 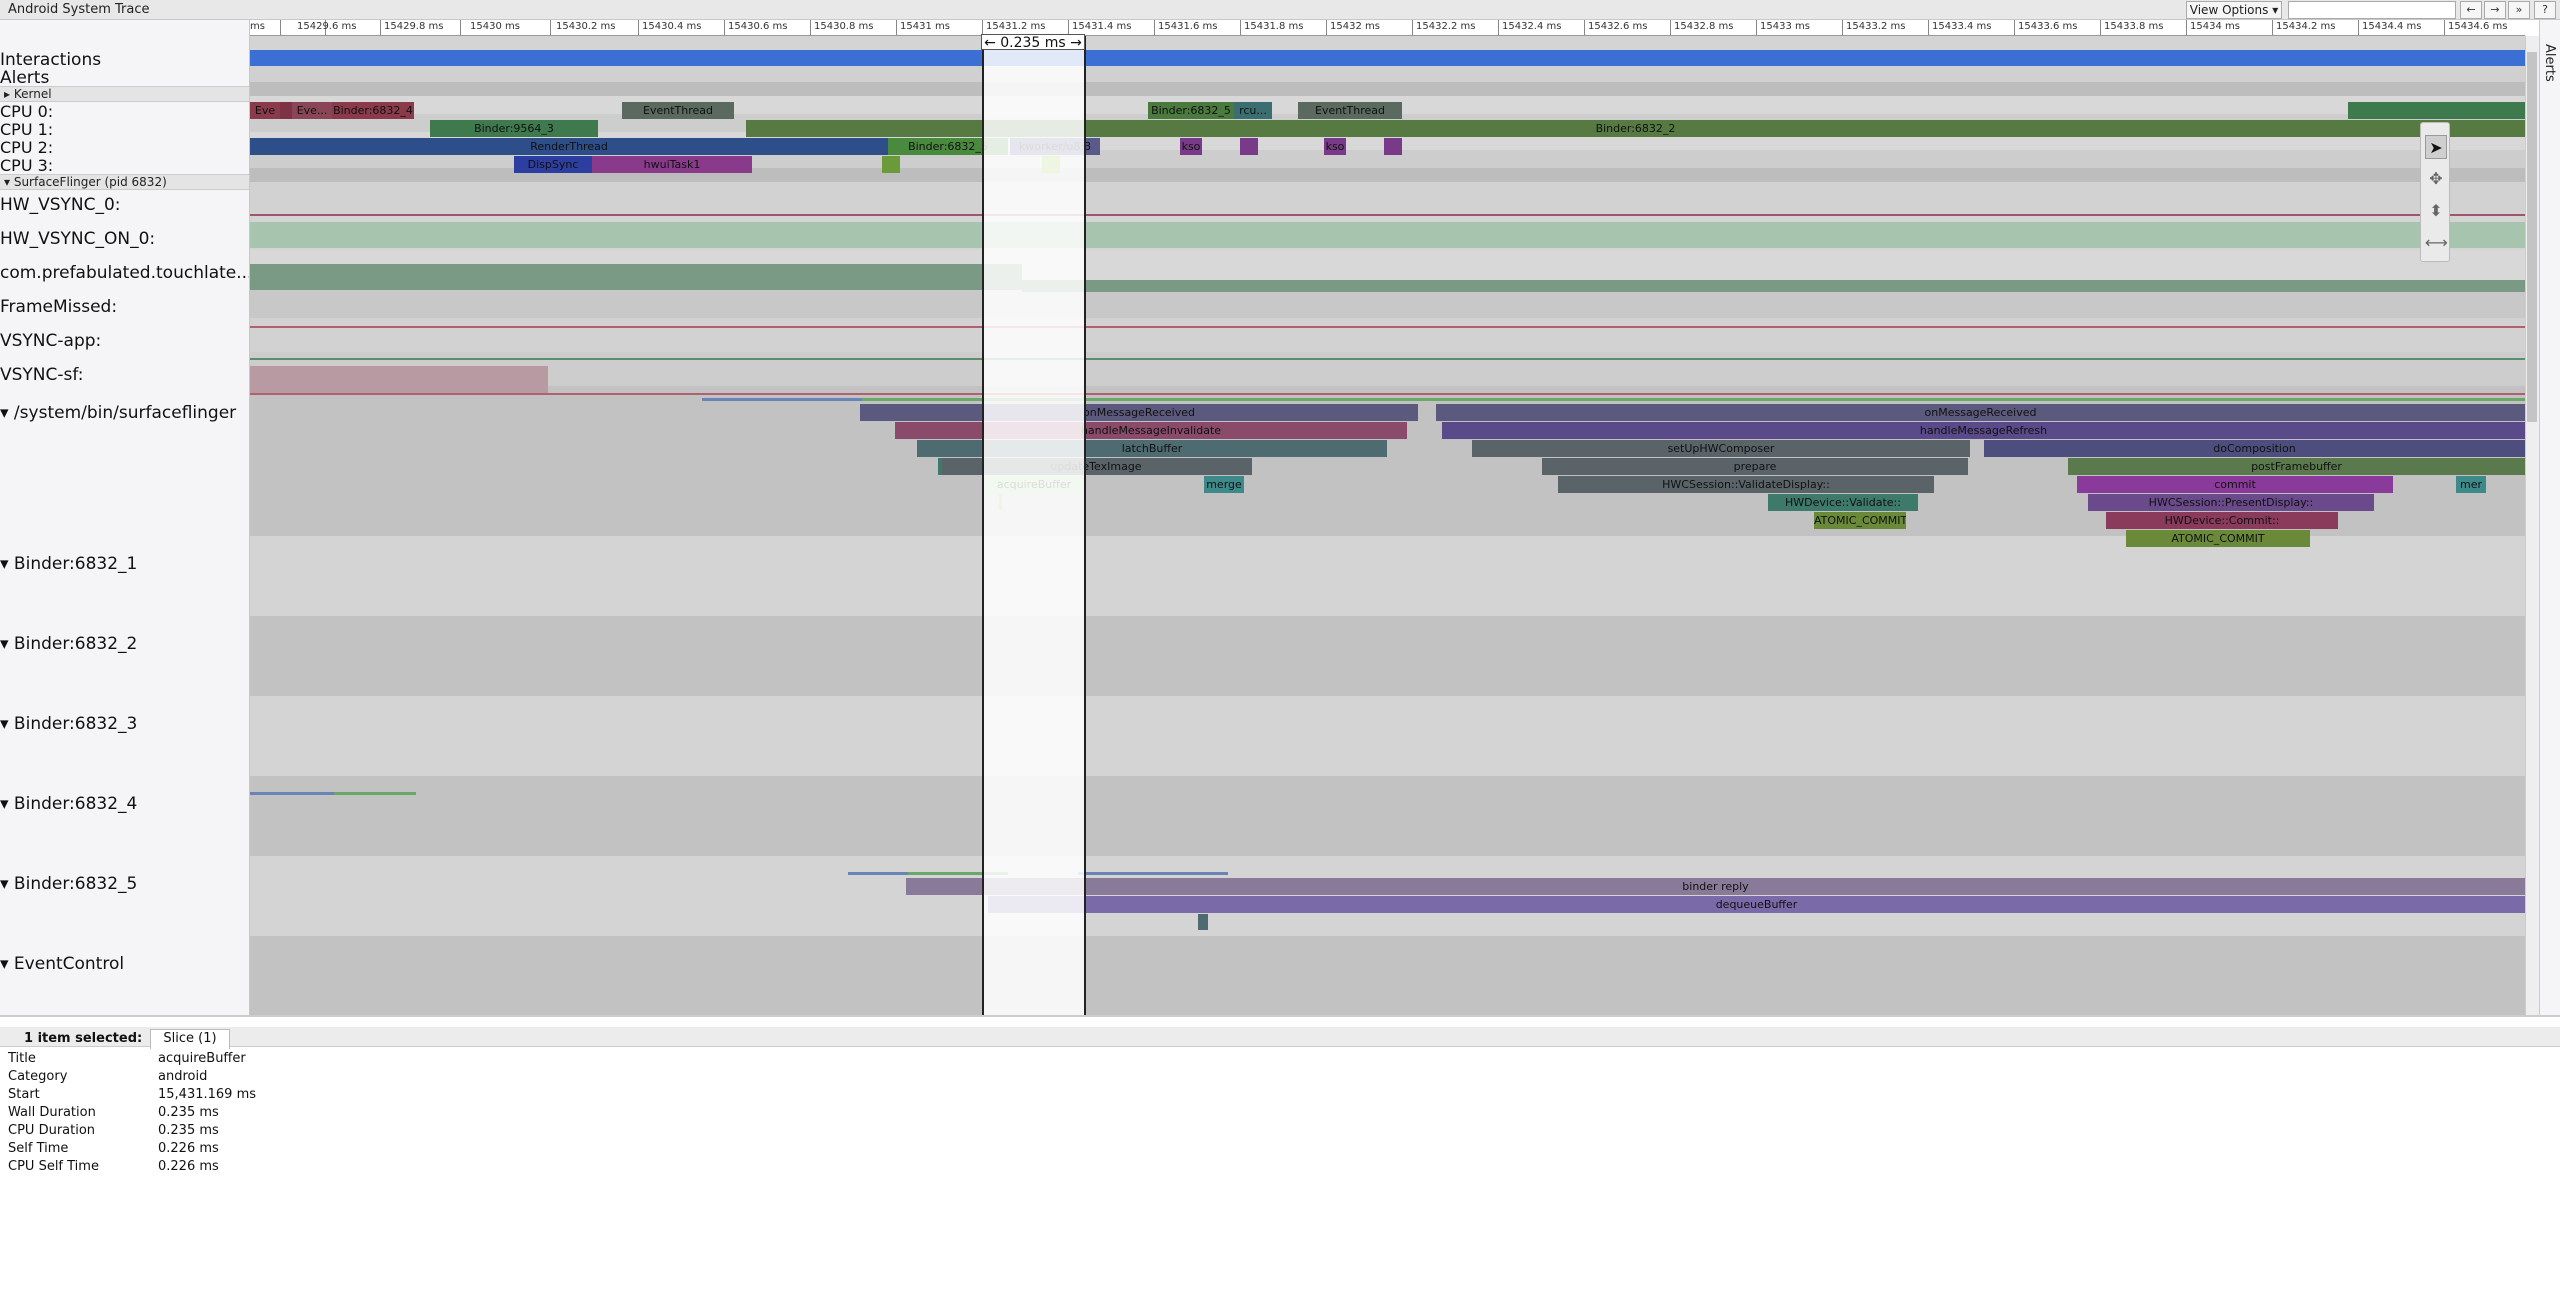 I want to click on cpu0-slice: Eve, so click(x=265, y=110).